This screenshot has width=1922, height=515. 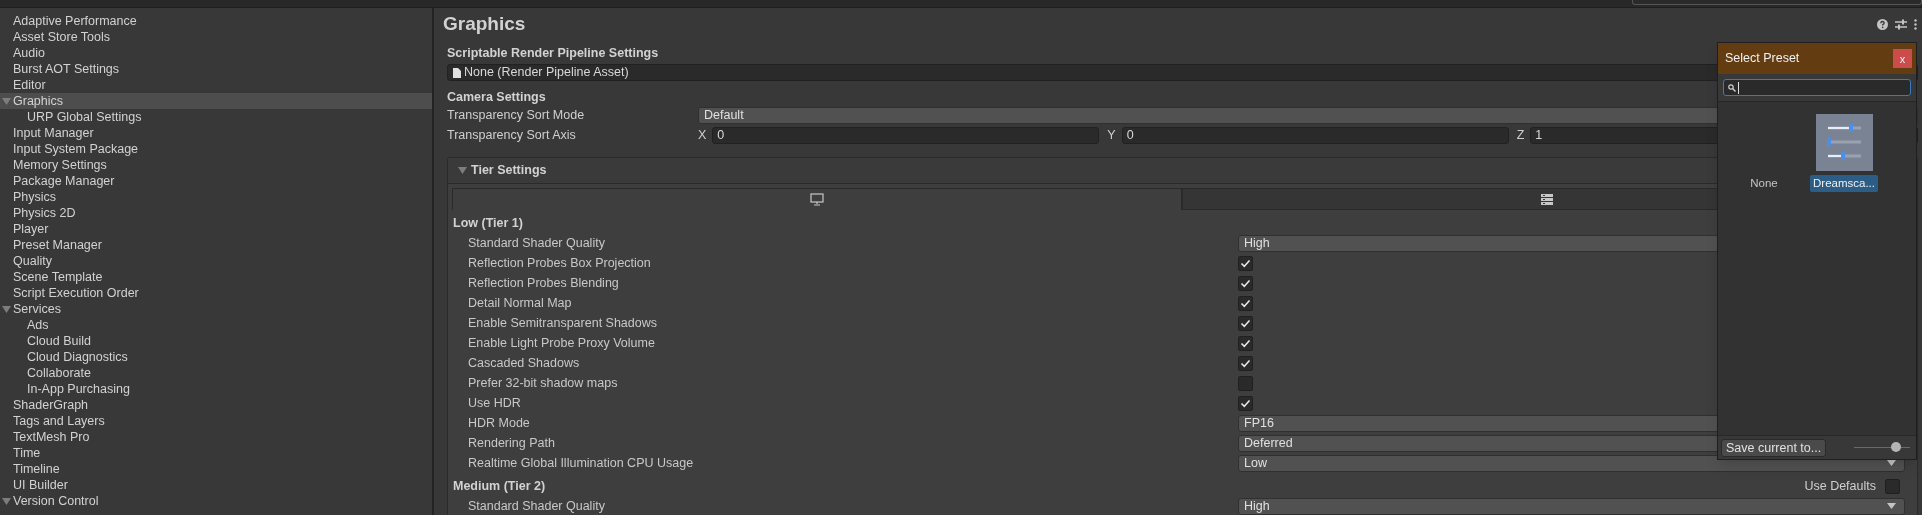 I want to click on sidebar-item: Collaborate, so click(x=216, y=373).